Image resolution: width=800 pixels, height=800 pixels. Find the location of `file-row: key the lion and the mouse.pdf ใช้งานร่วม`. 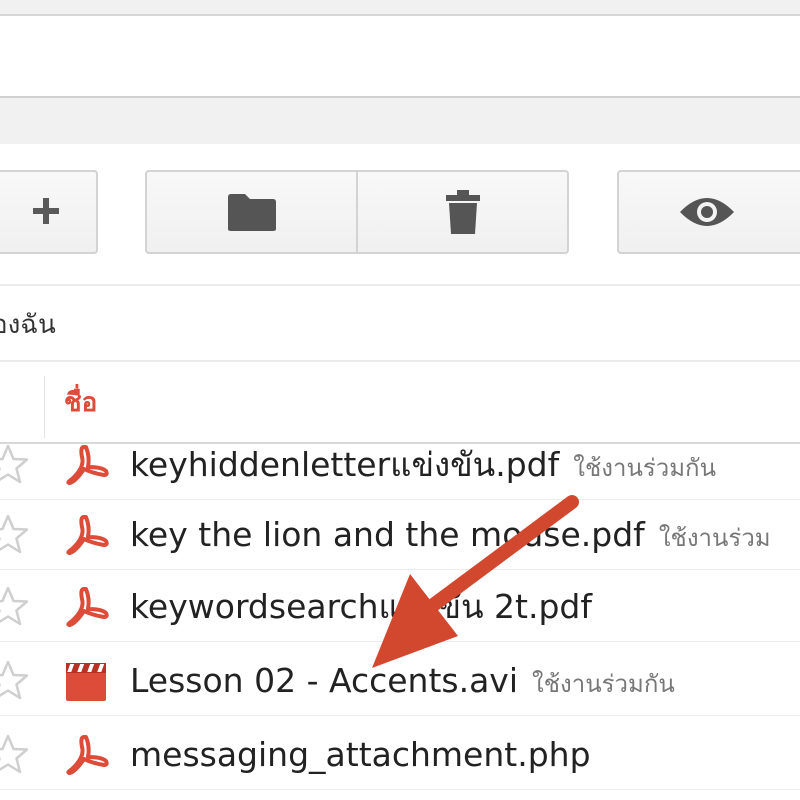

file-row: key the lion and the mouse.pdf ใช้งานร่วม is located at coordinates (400, 535).